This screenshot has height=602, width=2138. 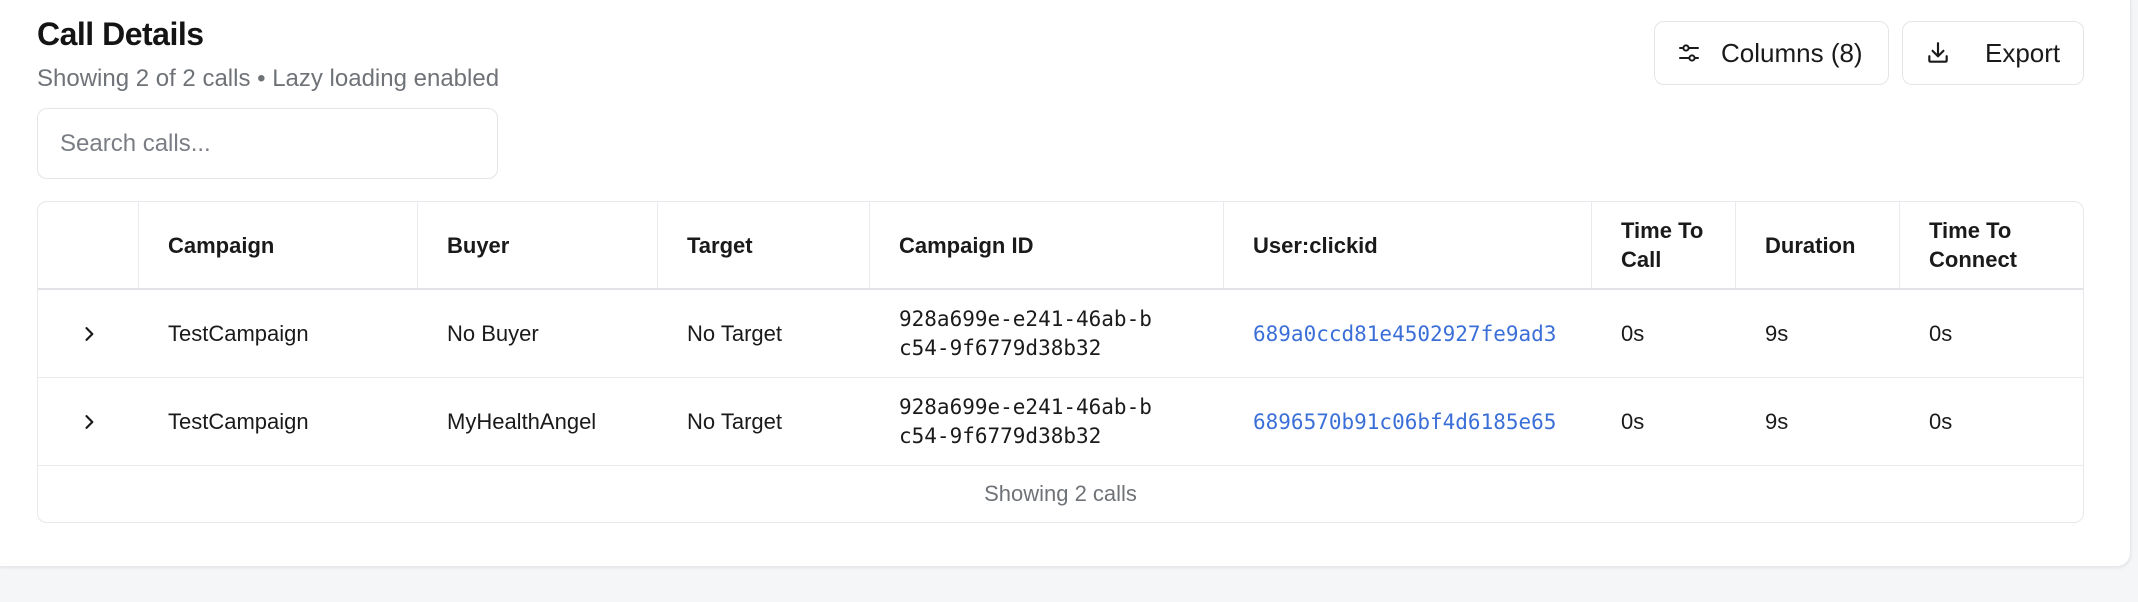 What do you see at coordinates (1991, 245) in the screenshot?
I see `column-header-time-to-connect: Time To Connect` at bounding box center [1991, 245].